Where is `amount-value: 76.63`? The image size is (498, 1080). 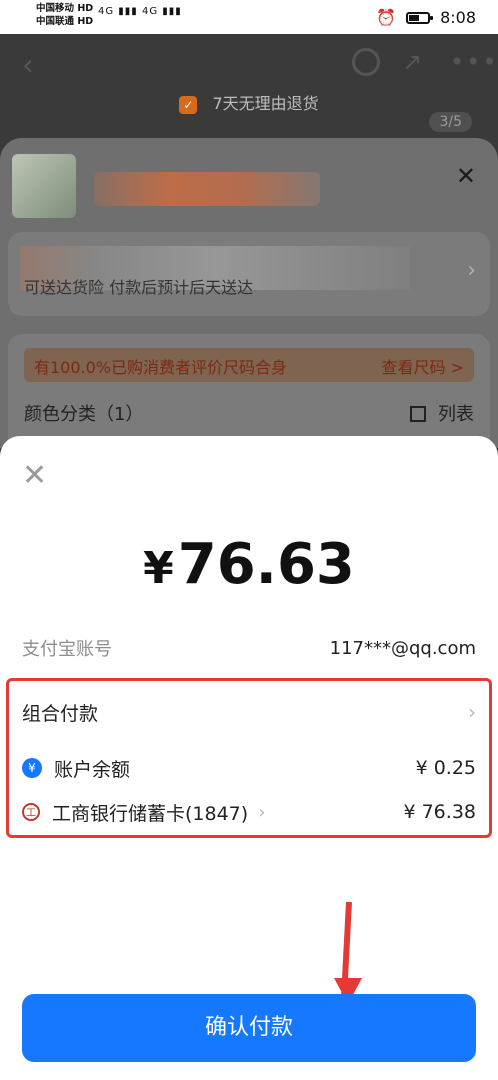 amount-value: 76.63 is located at coordinates (266, 564).